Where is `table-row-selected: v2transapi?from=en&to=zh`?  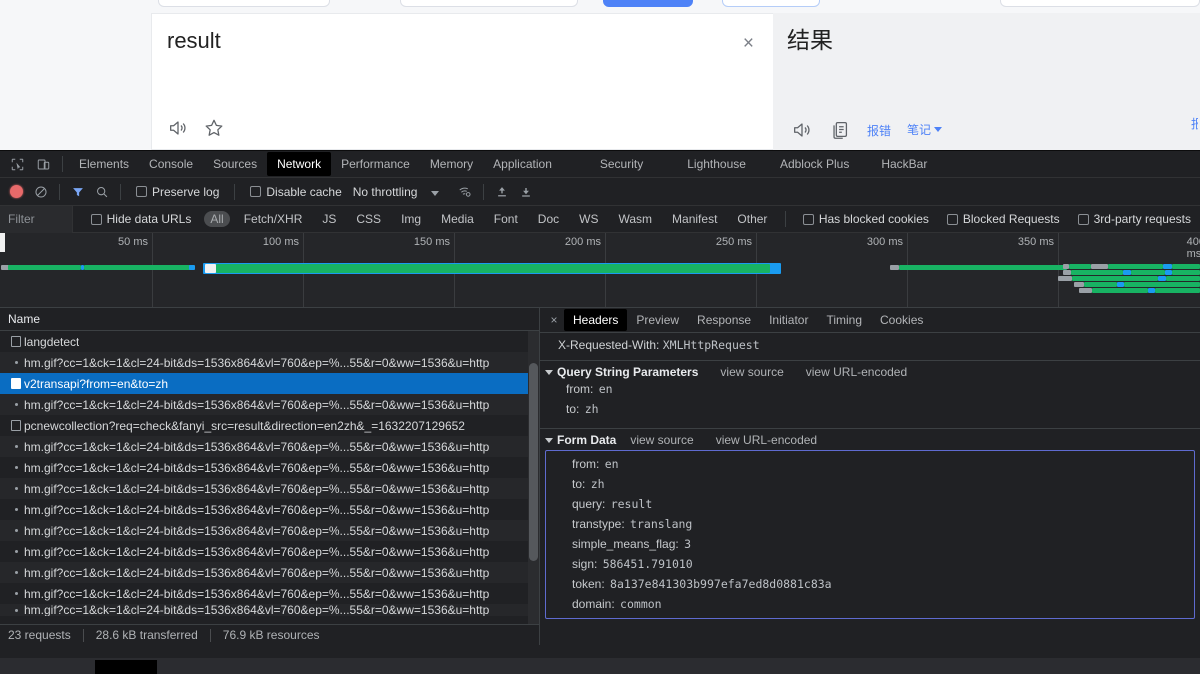
table-row-selected: v2transapi?from=en&to=zh is located at coordinates (269, 383).